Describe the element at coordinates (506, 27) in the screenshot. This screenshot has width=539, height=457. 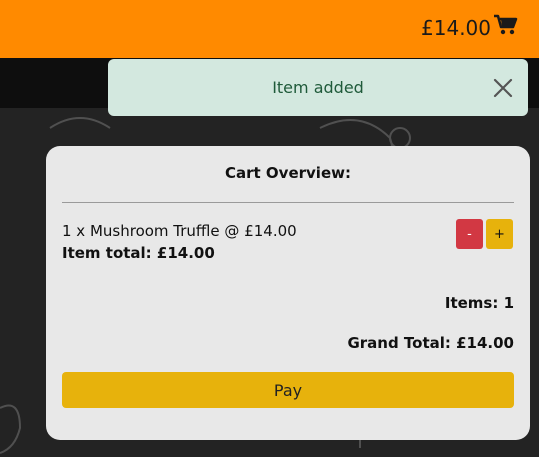
I see `shopping-cart-icon` at that location.